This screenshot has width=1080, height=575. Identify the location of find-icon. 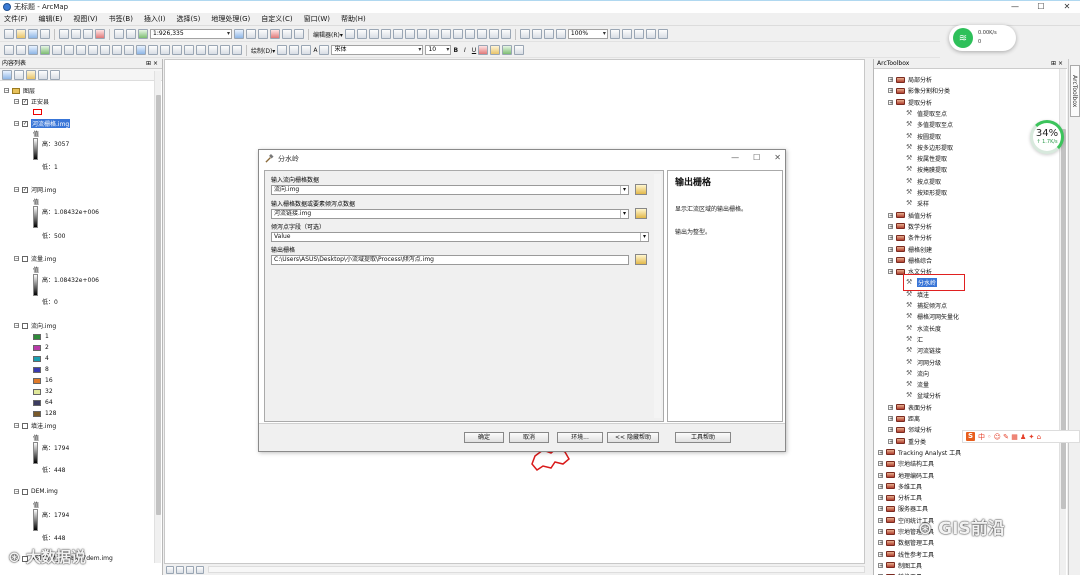
(189, 50).